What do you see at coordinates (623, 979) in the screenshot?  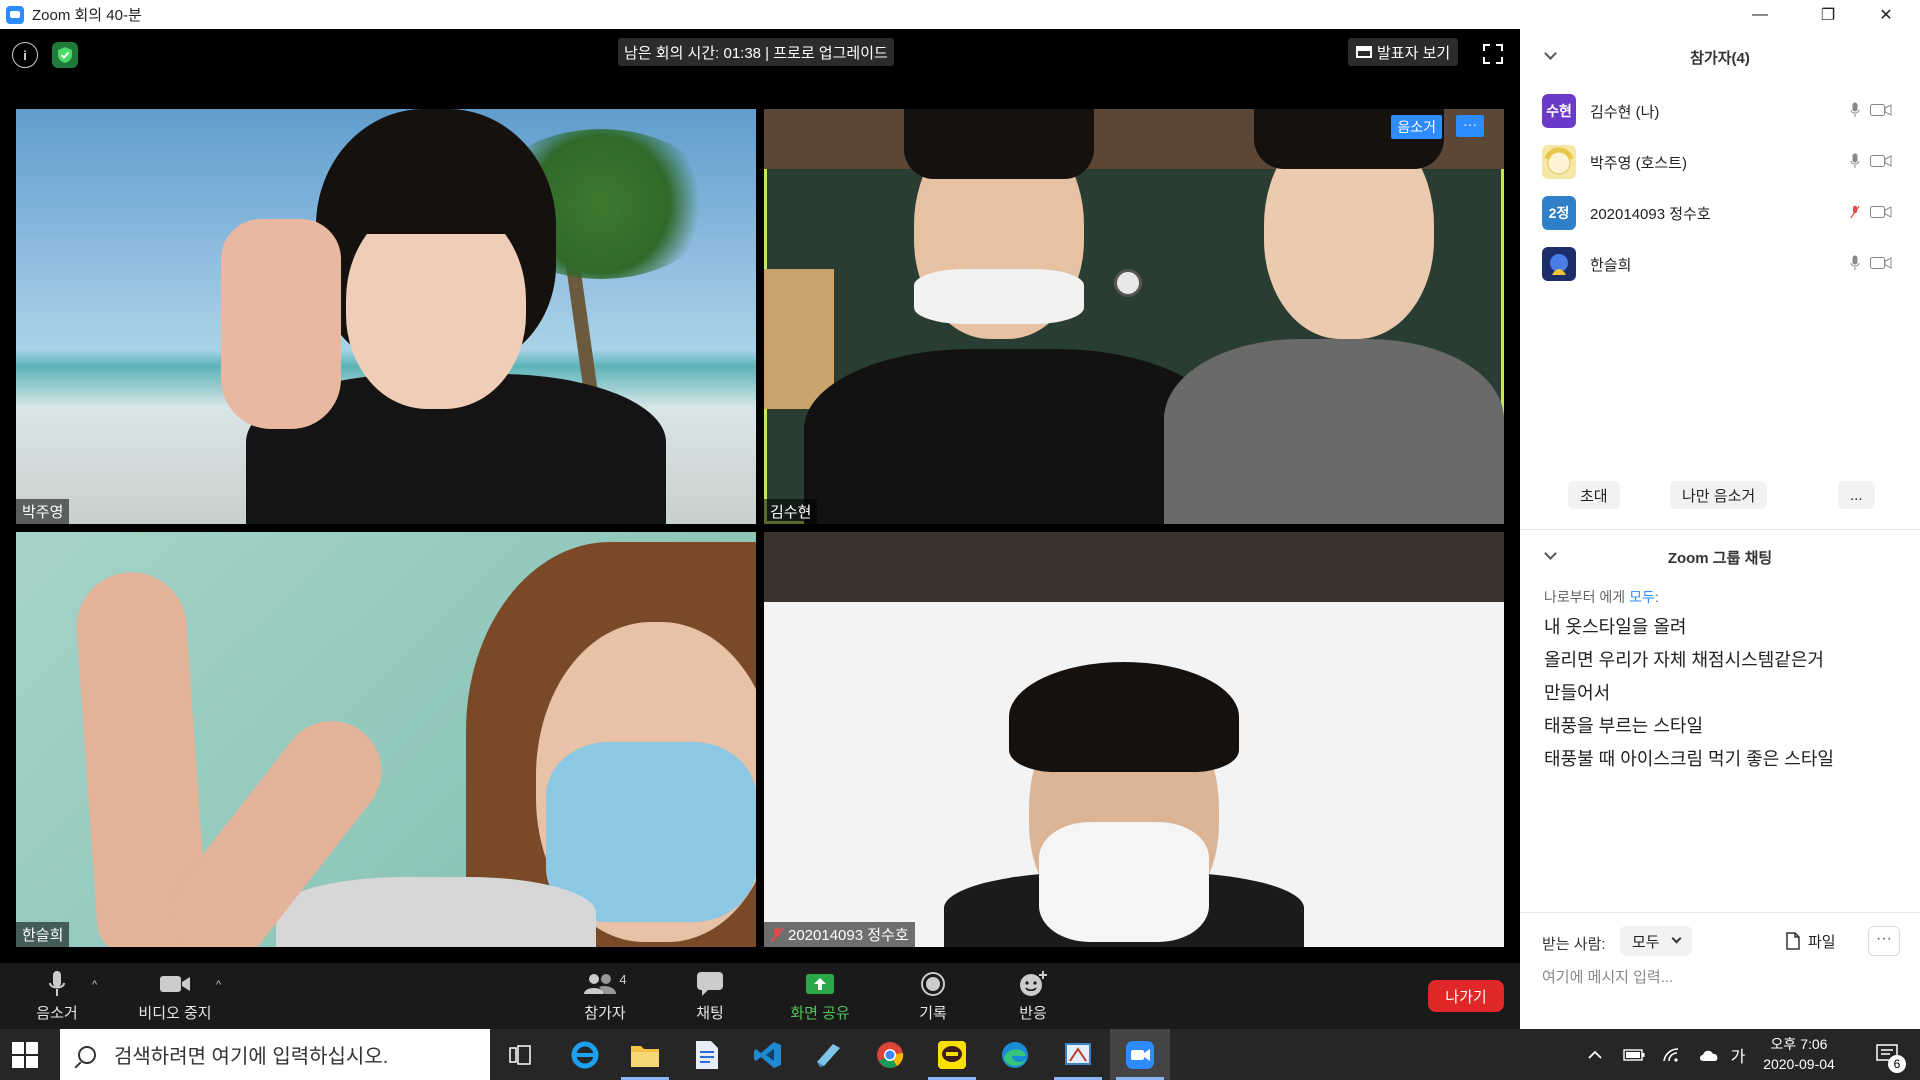 I see `participants-count: 4` at bounding box center [623, 979].